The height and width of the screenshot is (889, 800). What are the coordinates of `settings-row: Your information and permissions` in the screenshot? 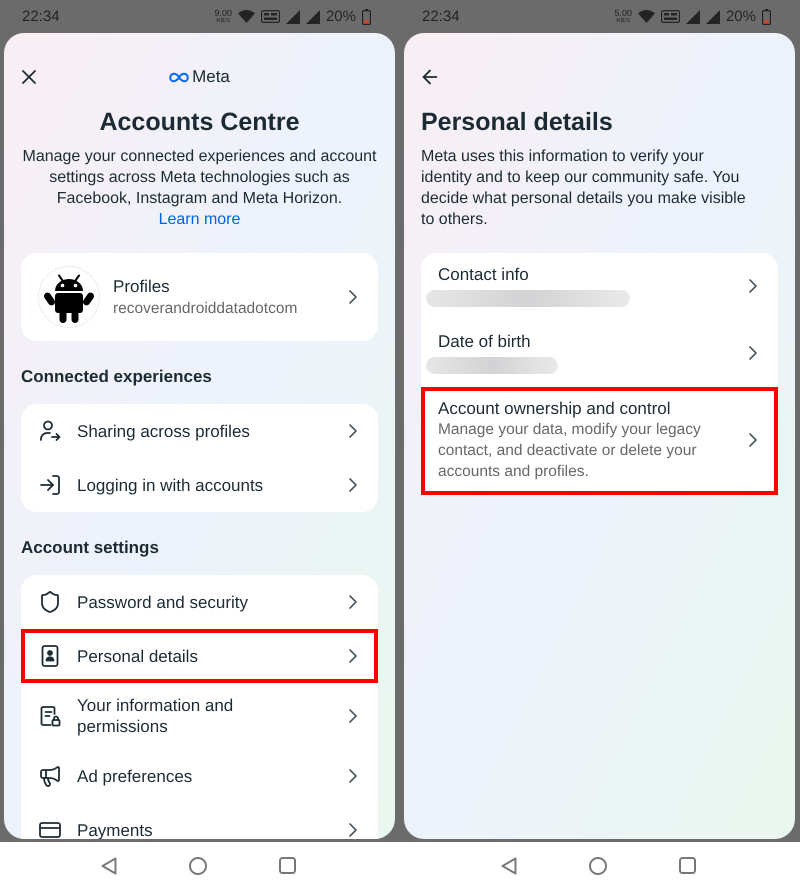 It's located at (199, 716).